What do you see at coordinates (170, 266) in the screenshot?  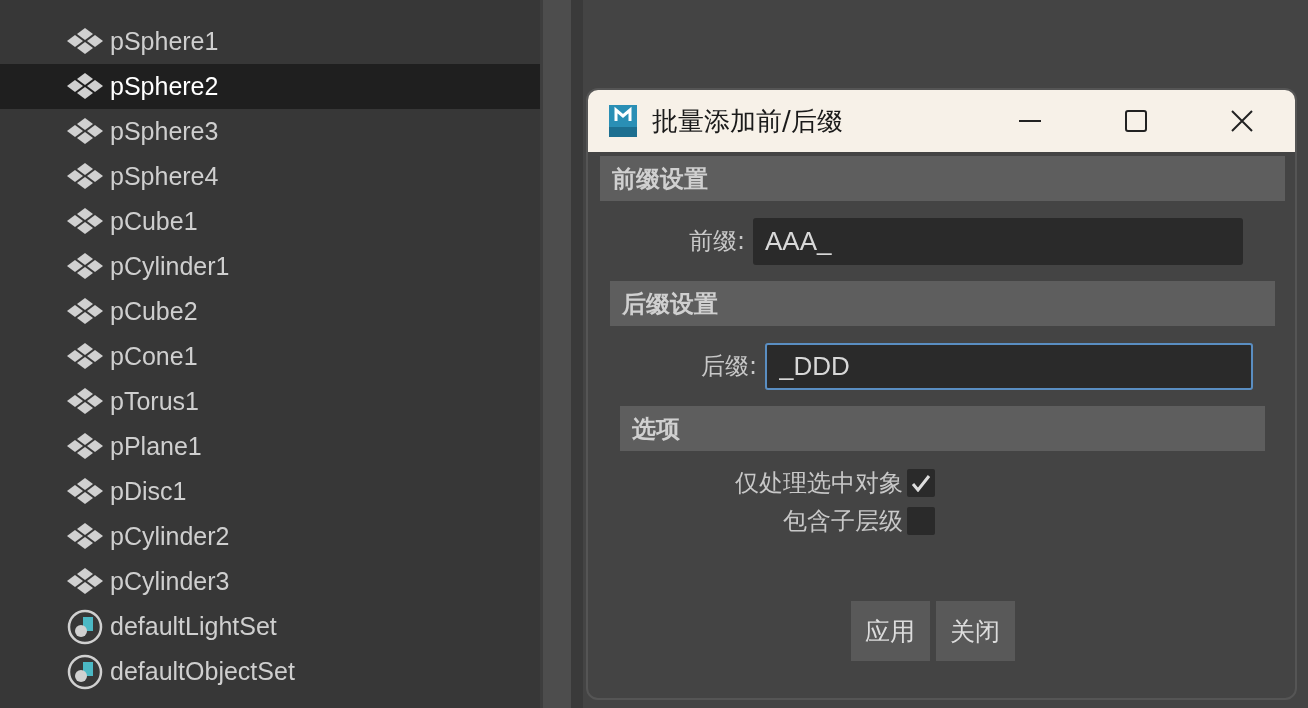 I see `item-label: pCylinder1` at bounding box center [170, 266].